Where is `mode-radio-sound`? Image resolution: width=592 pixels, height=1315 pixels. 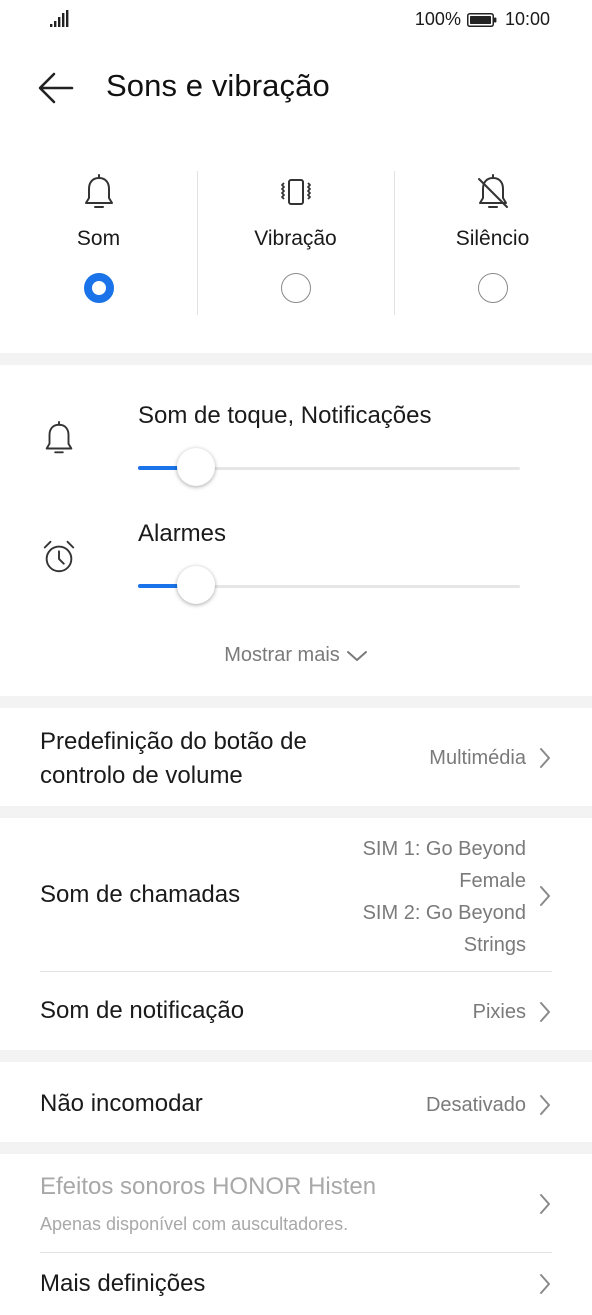
mode-radio-sound is located at coordinates (98, 288).